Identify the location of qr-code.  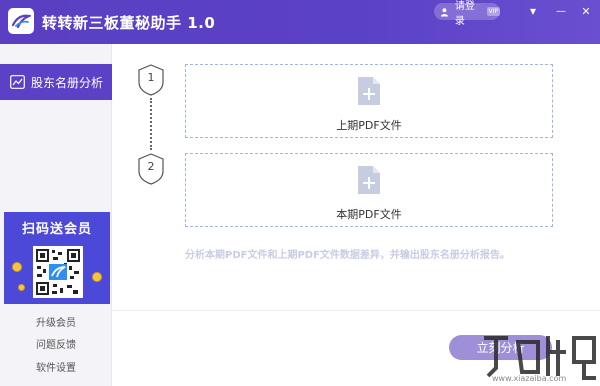
(58, 272).